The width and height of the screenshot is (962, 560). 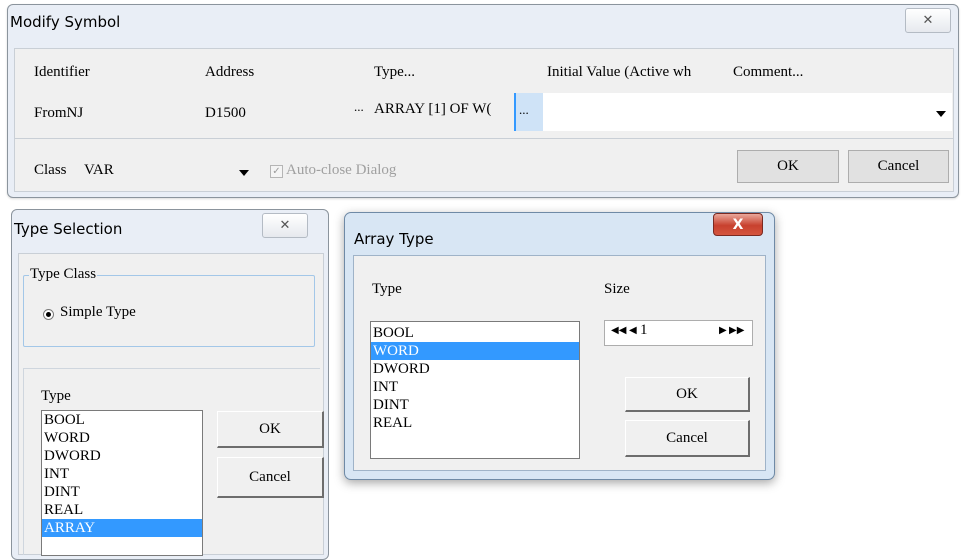 I want to click on autoclose-label: Auto-close Dialog, so click(x=341, y=170).